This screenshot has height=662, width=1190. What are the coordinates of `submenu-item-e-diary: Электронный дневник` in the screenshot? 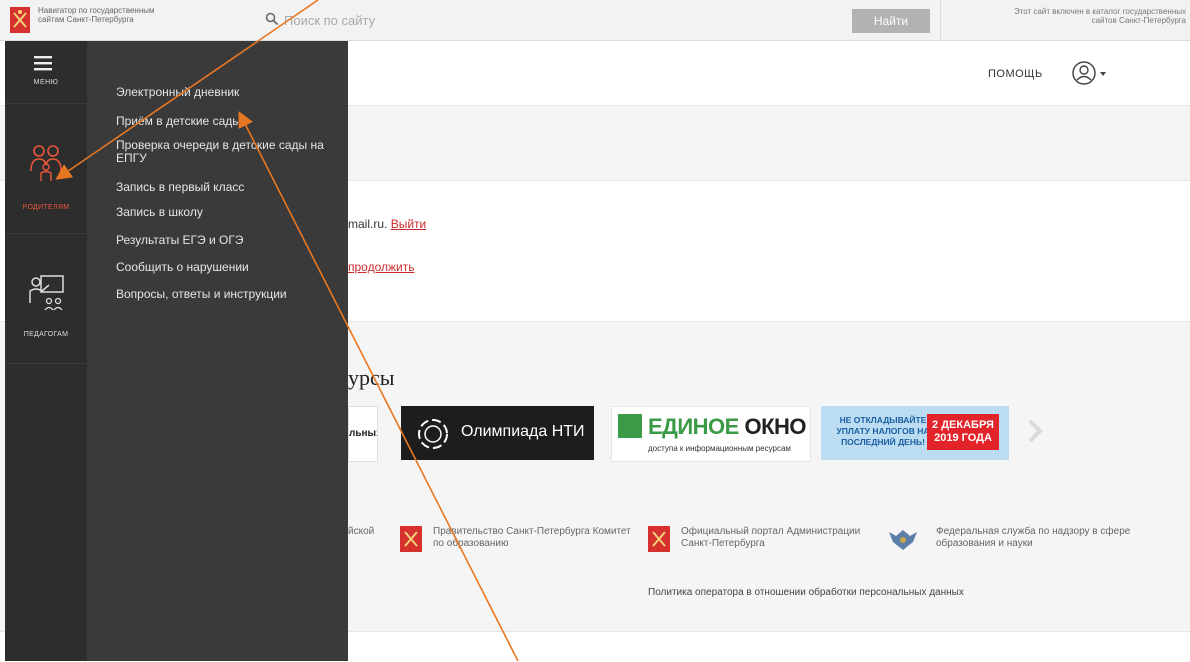 It's located at (226, 92).